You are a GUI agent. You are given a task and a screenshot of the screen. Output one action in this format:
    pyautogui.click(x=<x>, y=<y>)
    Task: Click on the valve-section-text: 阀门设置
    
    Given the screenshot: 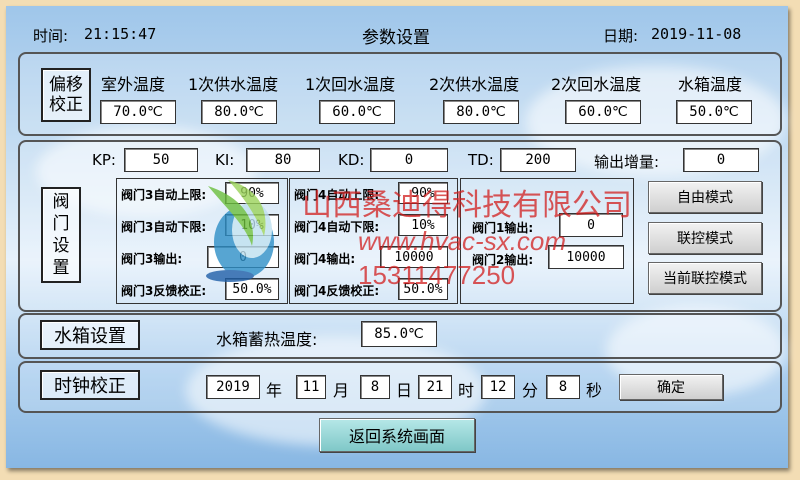 What is the action you would take?
    pyautogui.click(x=61, y=235)
    